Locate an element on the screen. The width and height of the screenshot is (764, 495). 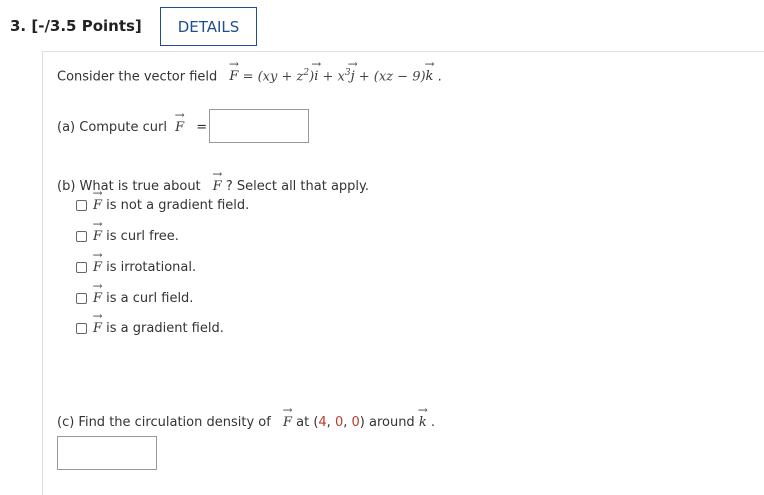
question-header: 3. [-/3.5 Points] DETAILS is located at coordinates (382, 25).